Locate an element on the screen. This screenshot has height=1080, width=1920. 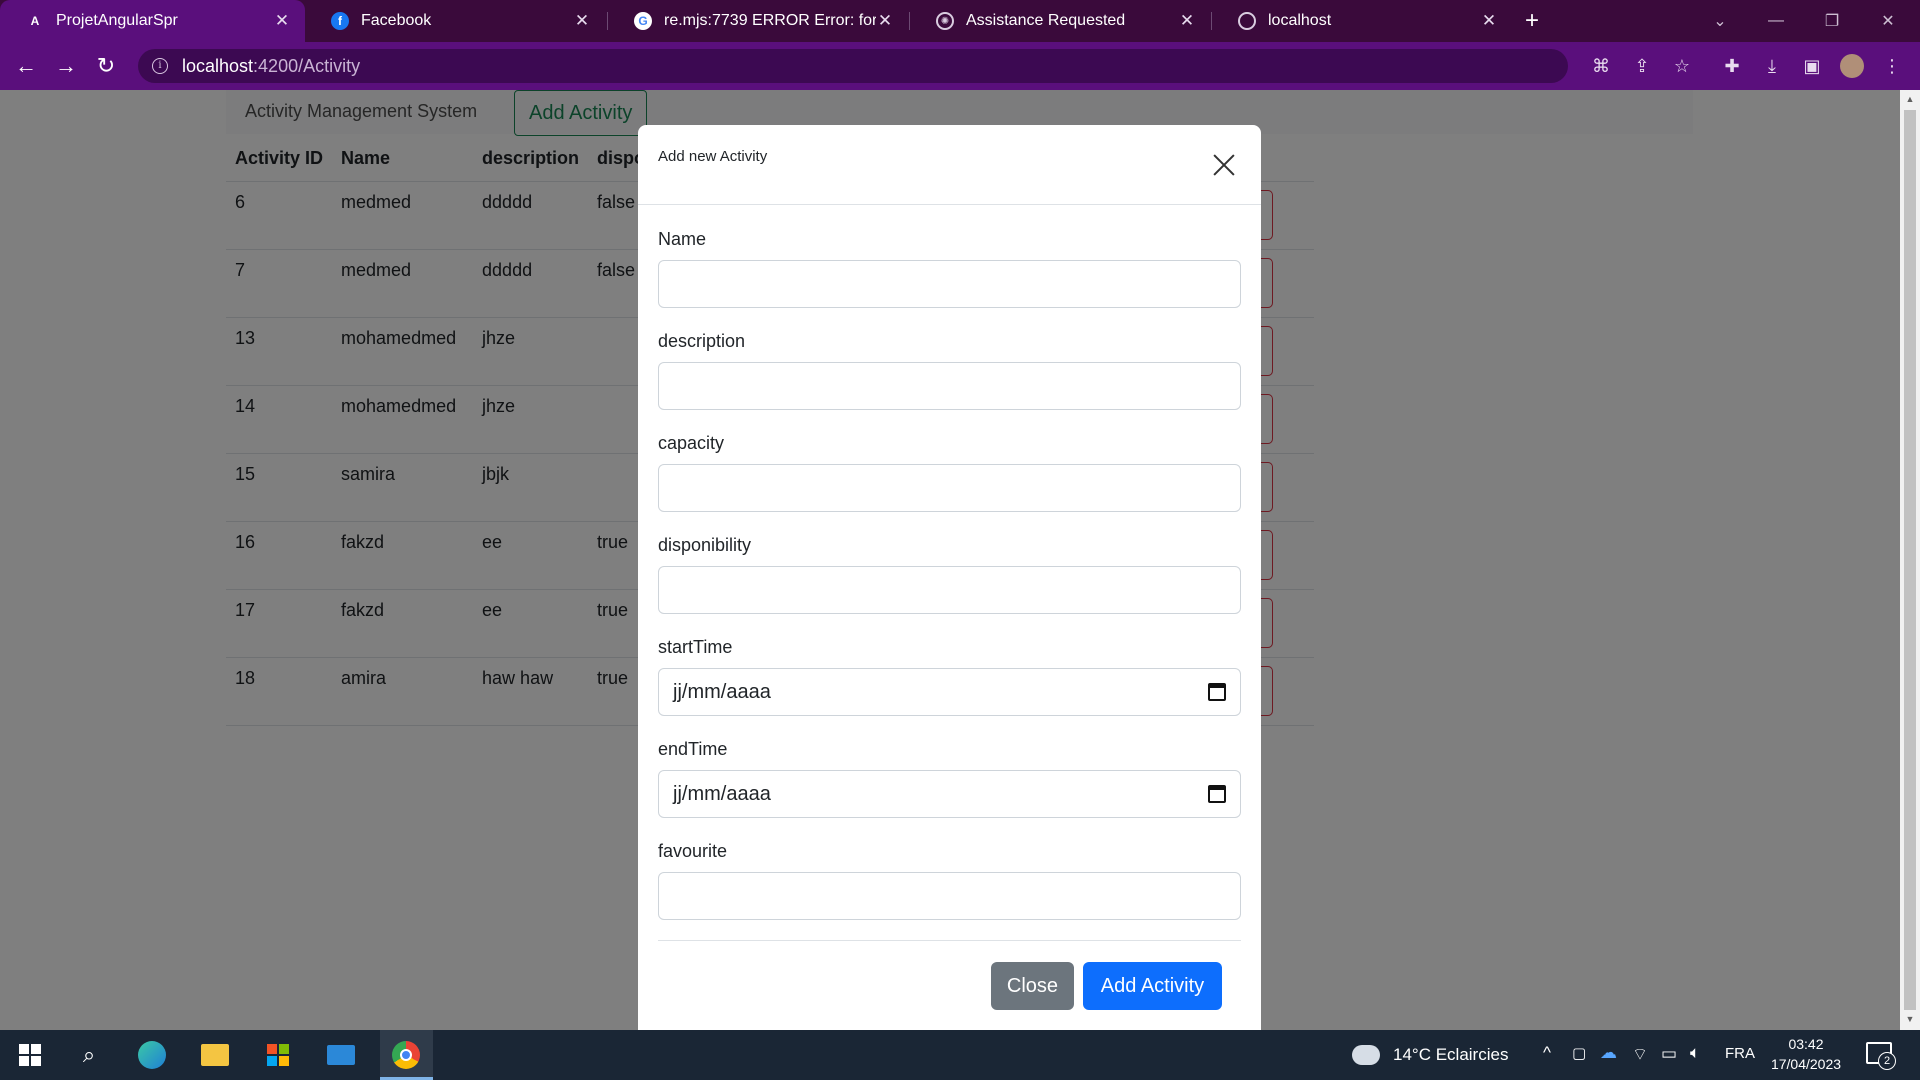
meet-now-icon: ▢ is located at coordinates (1579, 1053).